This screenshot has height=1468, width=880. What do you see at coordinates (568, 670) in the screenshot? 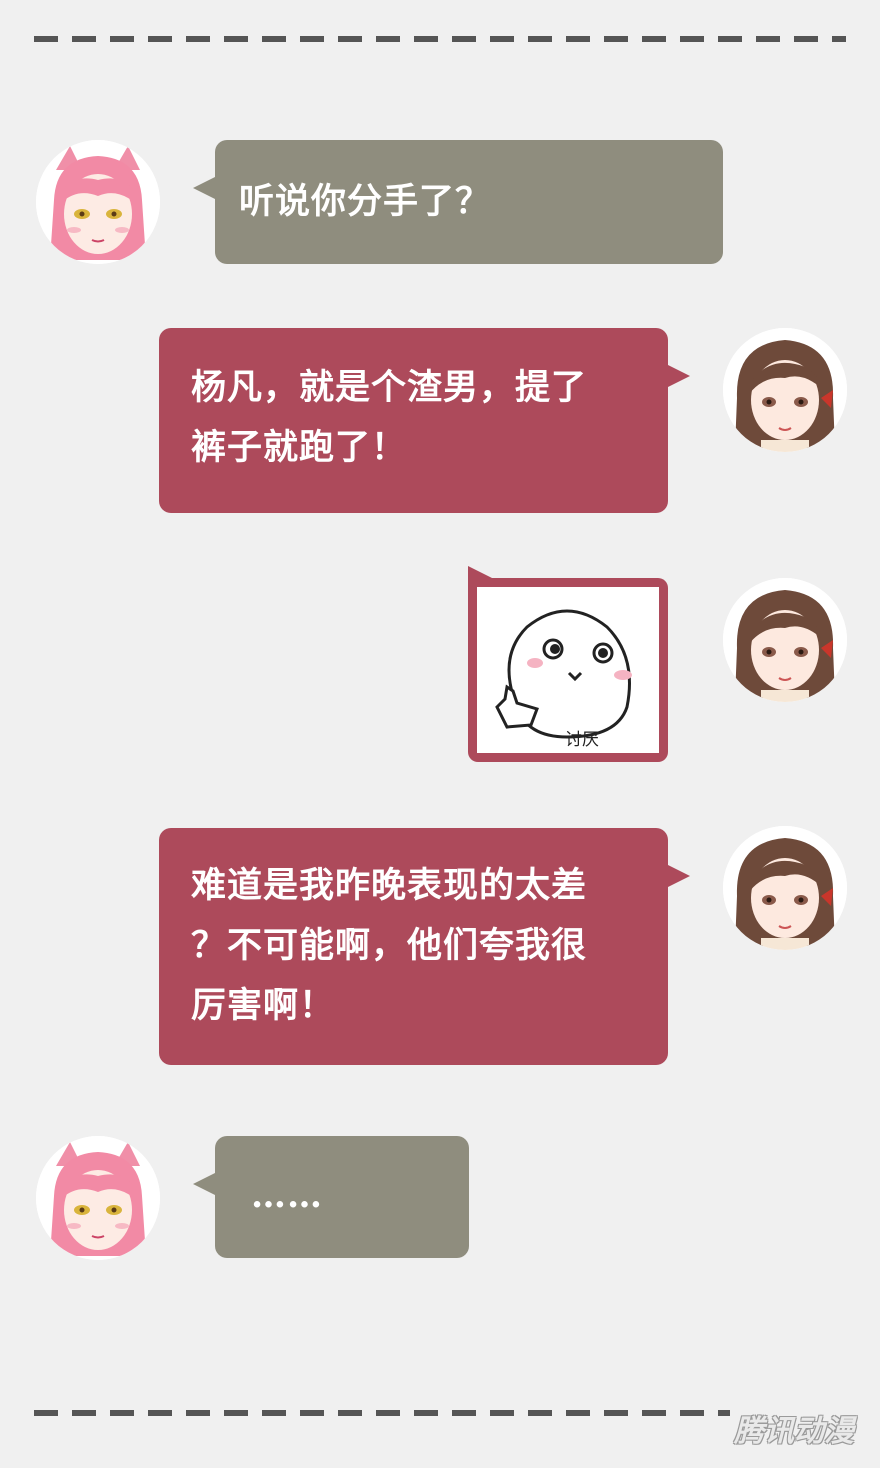
I see `sticker-image: 讨厌` at bounding box center [568, 670].